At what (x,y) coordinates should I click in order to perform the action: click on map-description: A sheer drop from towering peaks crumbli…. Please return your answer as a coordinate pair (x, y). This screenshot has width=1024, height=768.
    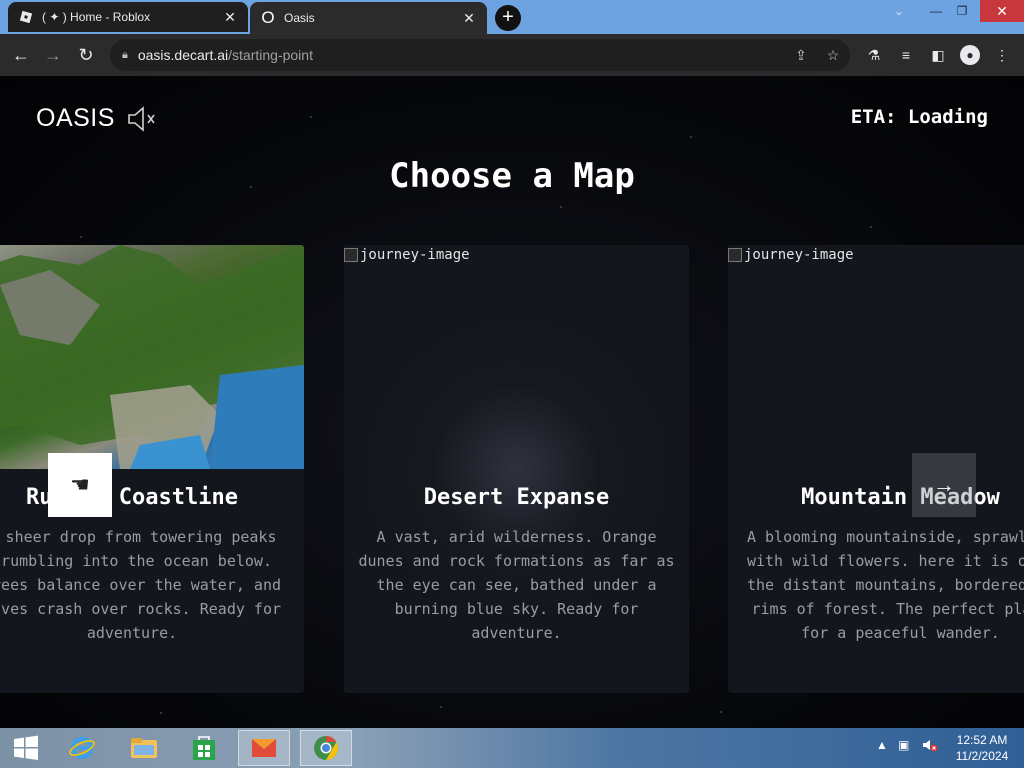
    Looking at the image, I should click on (140, 585).